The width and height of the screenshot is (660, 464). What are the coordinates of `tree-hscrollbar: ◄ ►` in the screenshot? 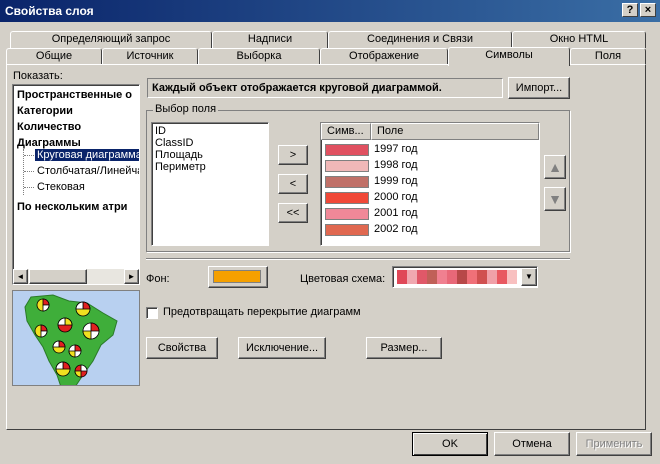 It's located at (76, 276).